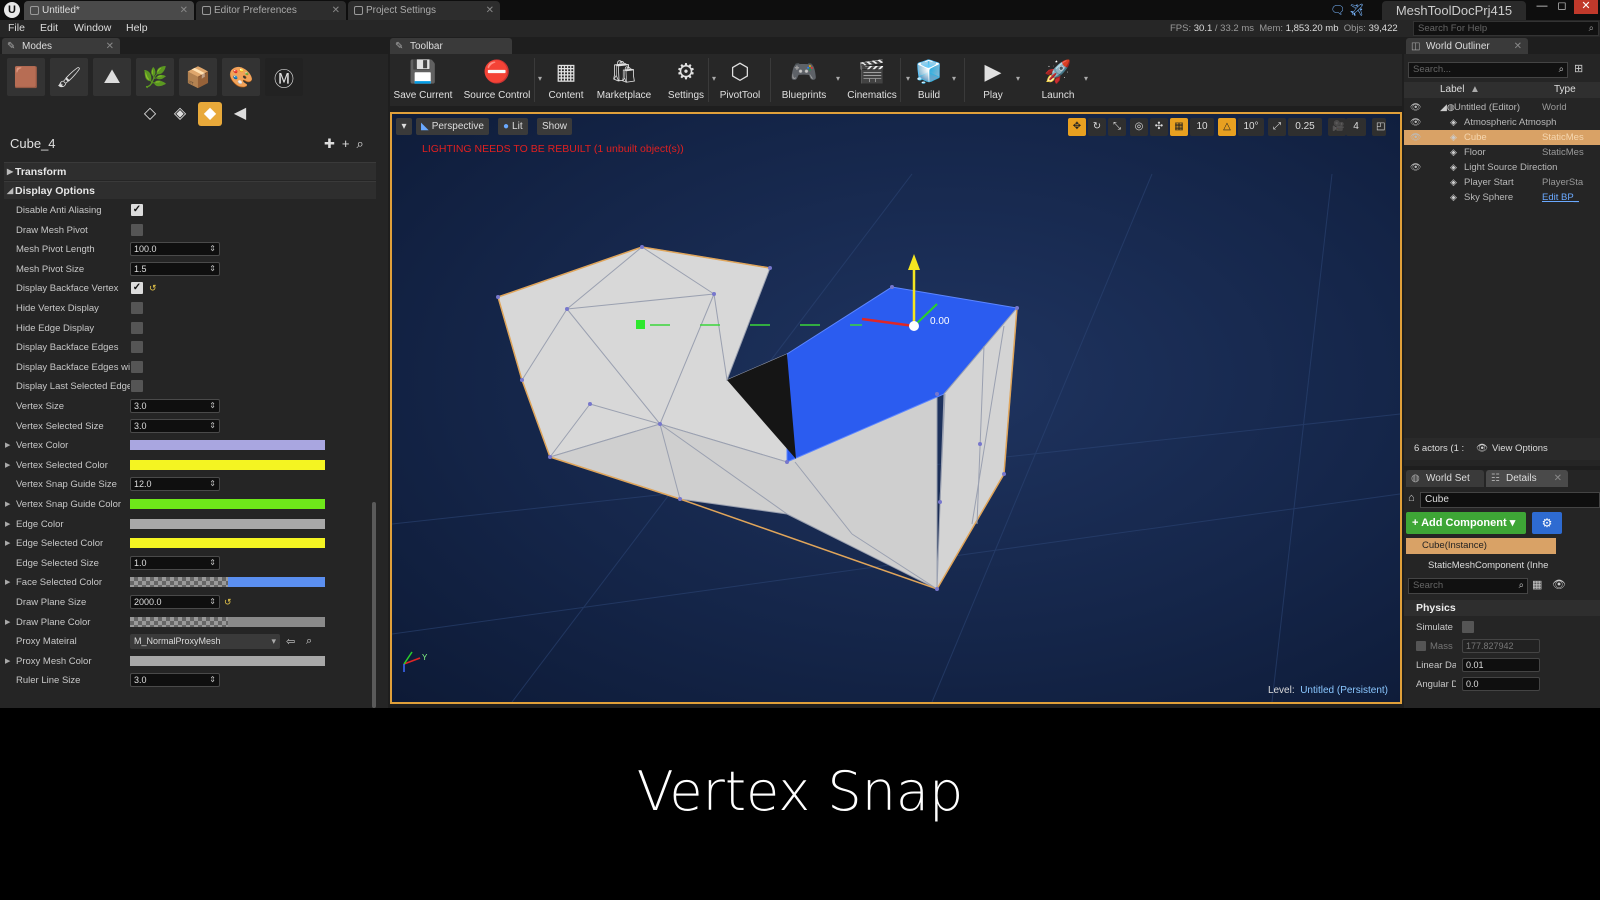 The height and width of the screenshot is (900, 1600). Describe the element at coordinates (333, 143) in the screenshot. I see `add-icon: ✚` at that location.